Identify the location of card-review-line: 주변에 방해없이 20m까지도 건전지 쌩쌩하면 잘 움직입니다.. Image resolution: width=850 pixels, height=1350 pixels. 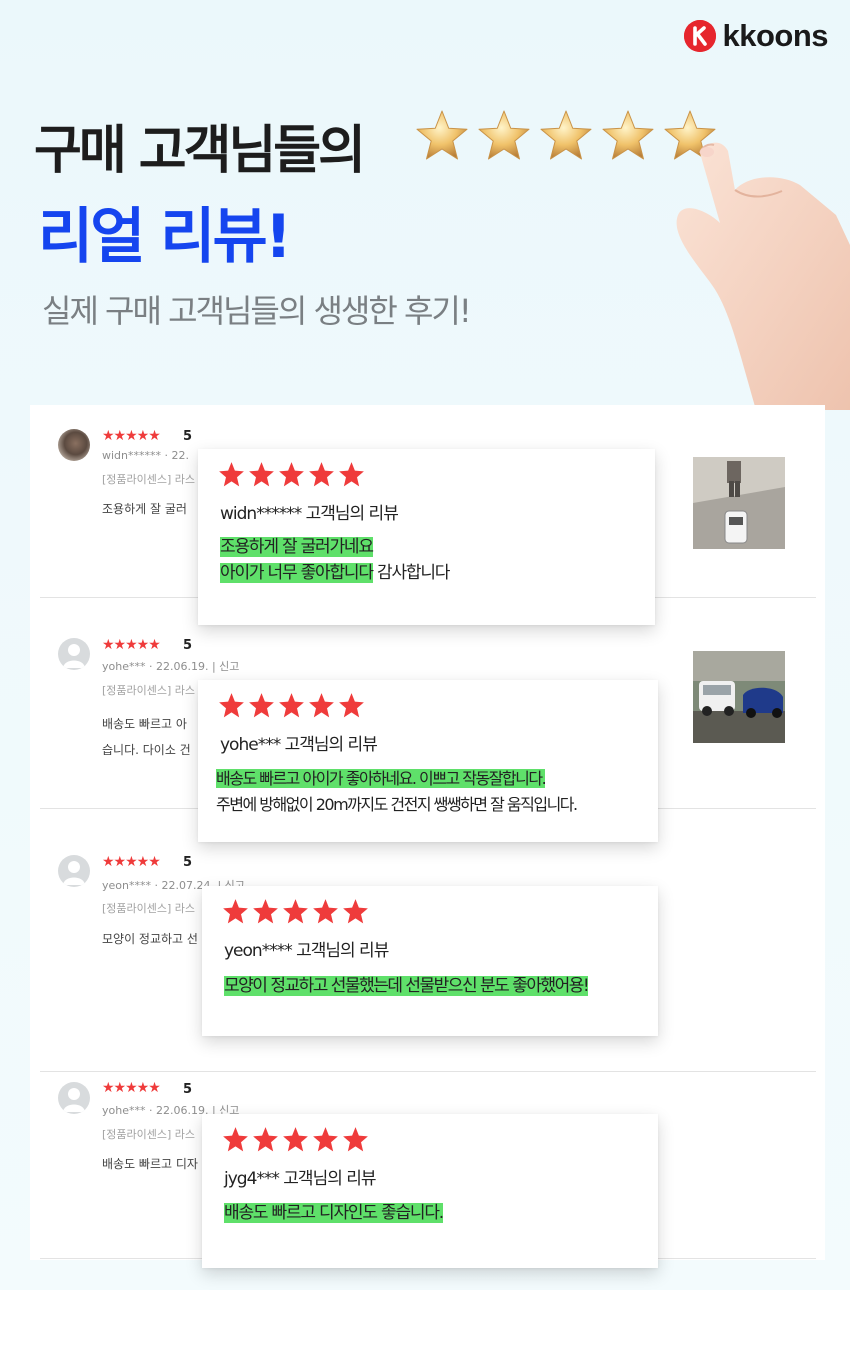
(397, 804).